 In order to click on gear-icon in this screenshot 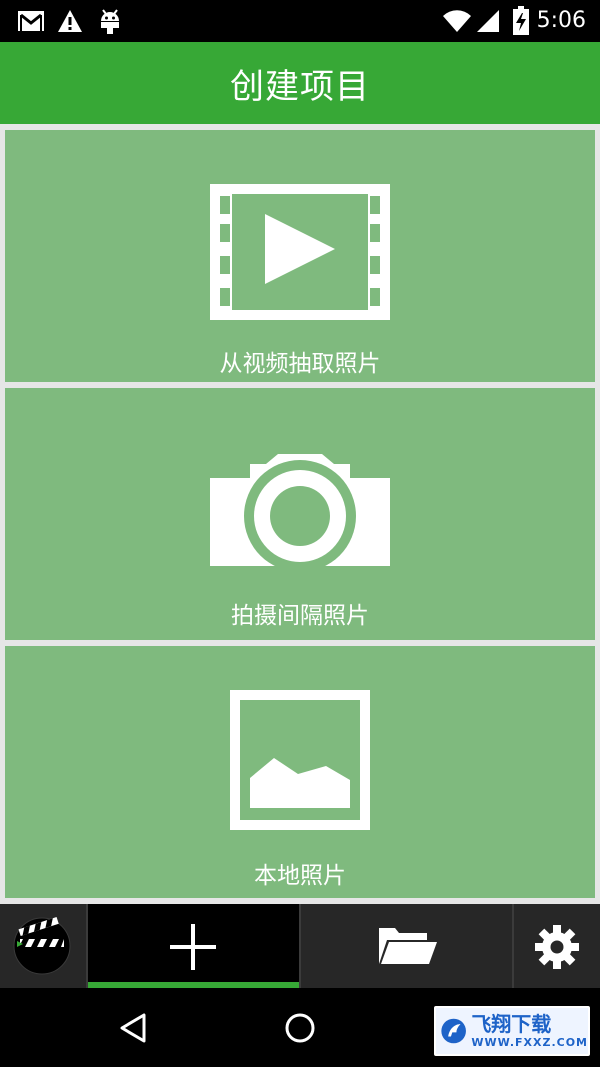, I will do `click(557, 947)`.